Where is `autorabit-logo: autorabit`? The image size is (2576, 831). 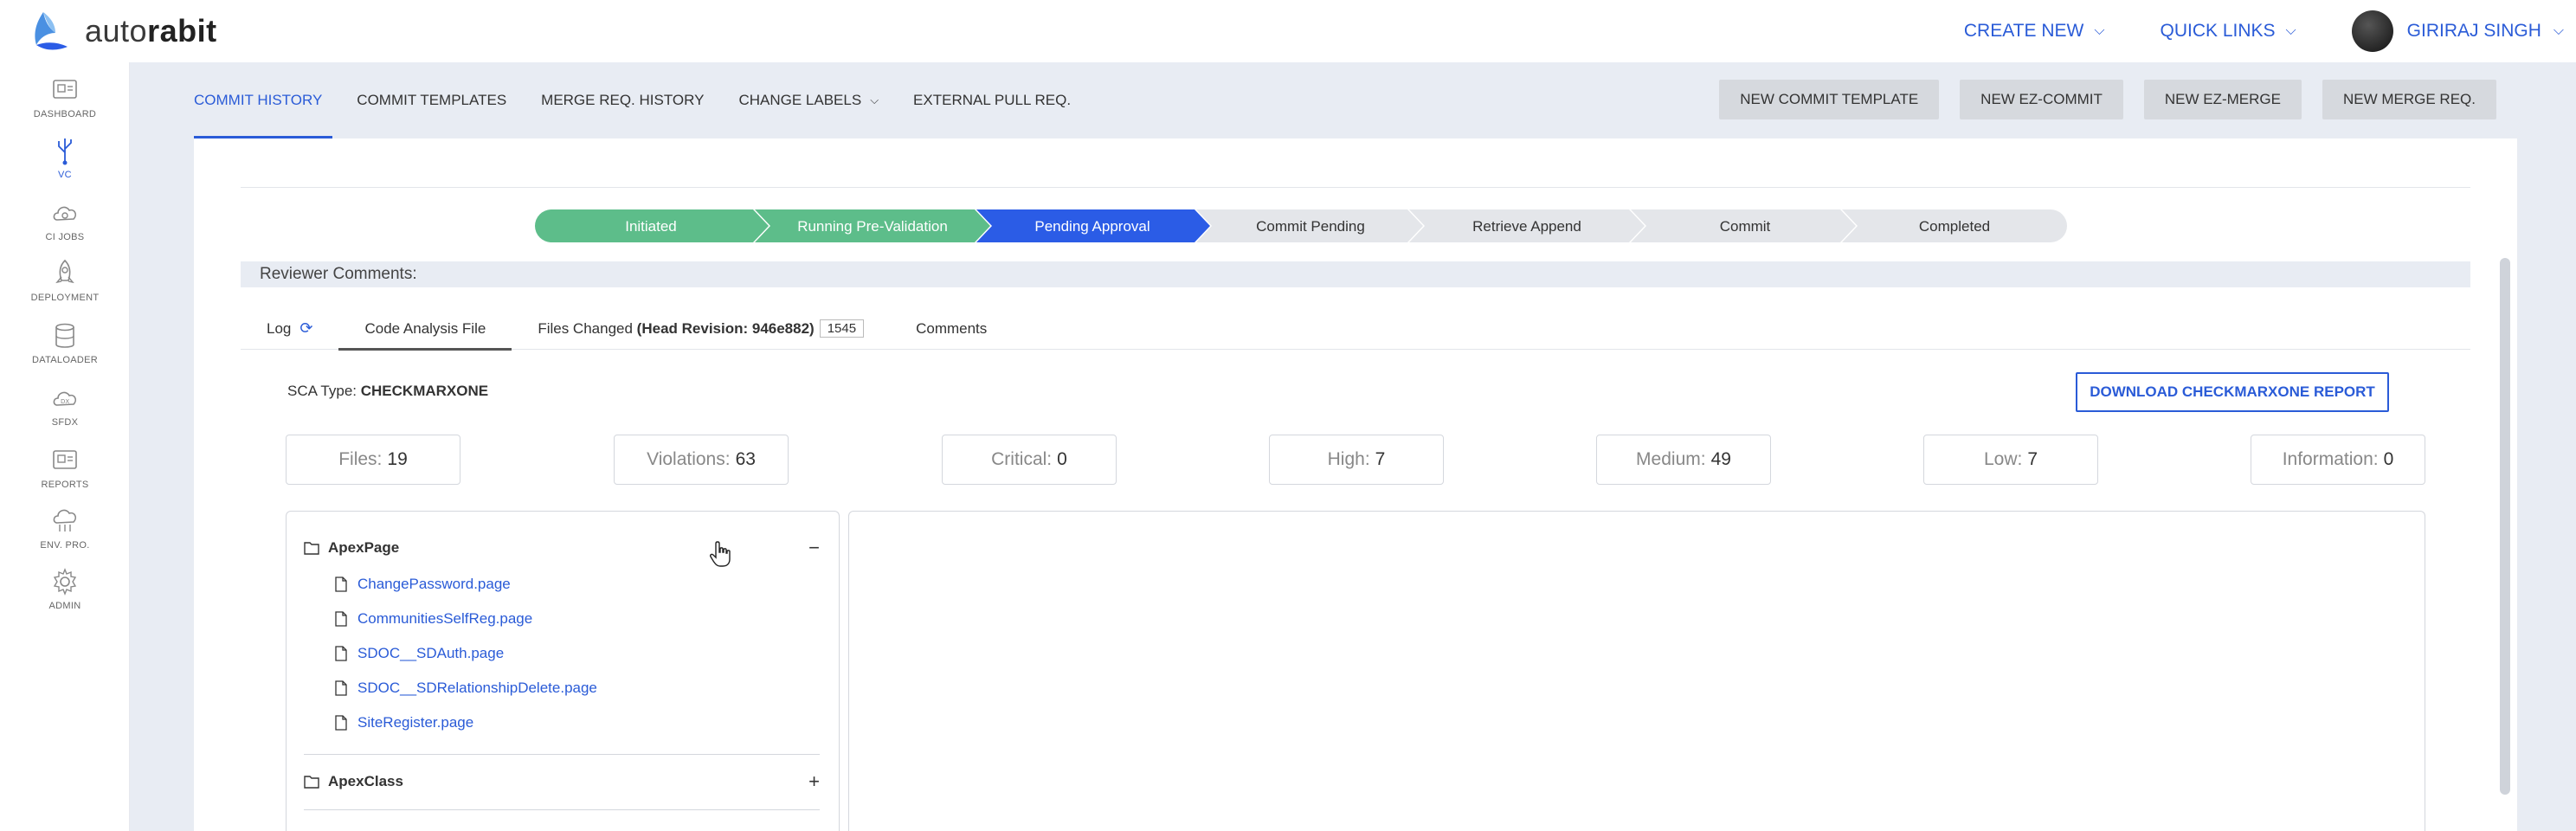 autorabit-logo: autorabit is located at coordinates (120, 31).